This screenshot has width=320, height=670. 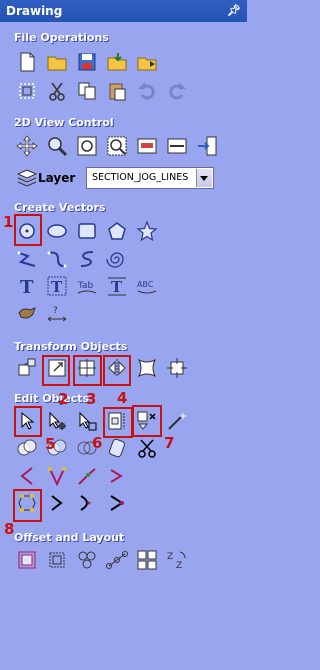 What do you see at coordinates (57, 503) in the screenshot?
I see `join-vectors-icon` at bounding box center [57, 503].